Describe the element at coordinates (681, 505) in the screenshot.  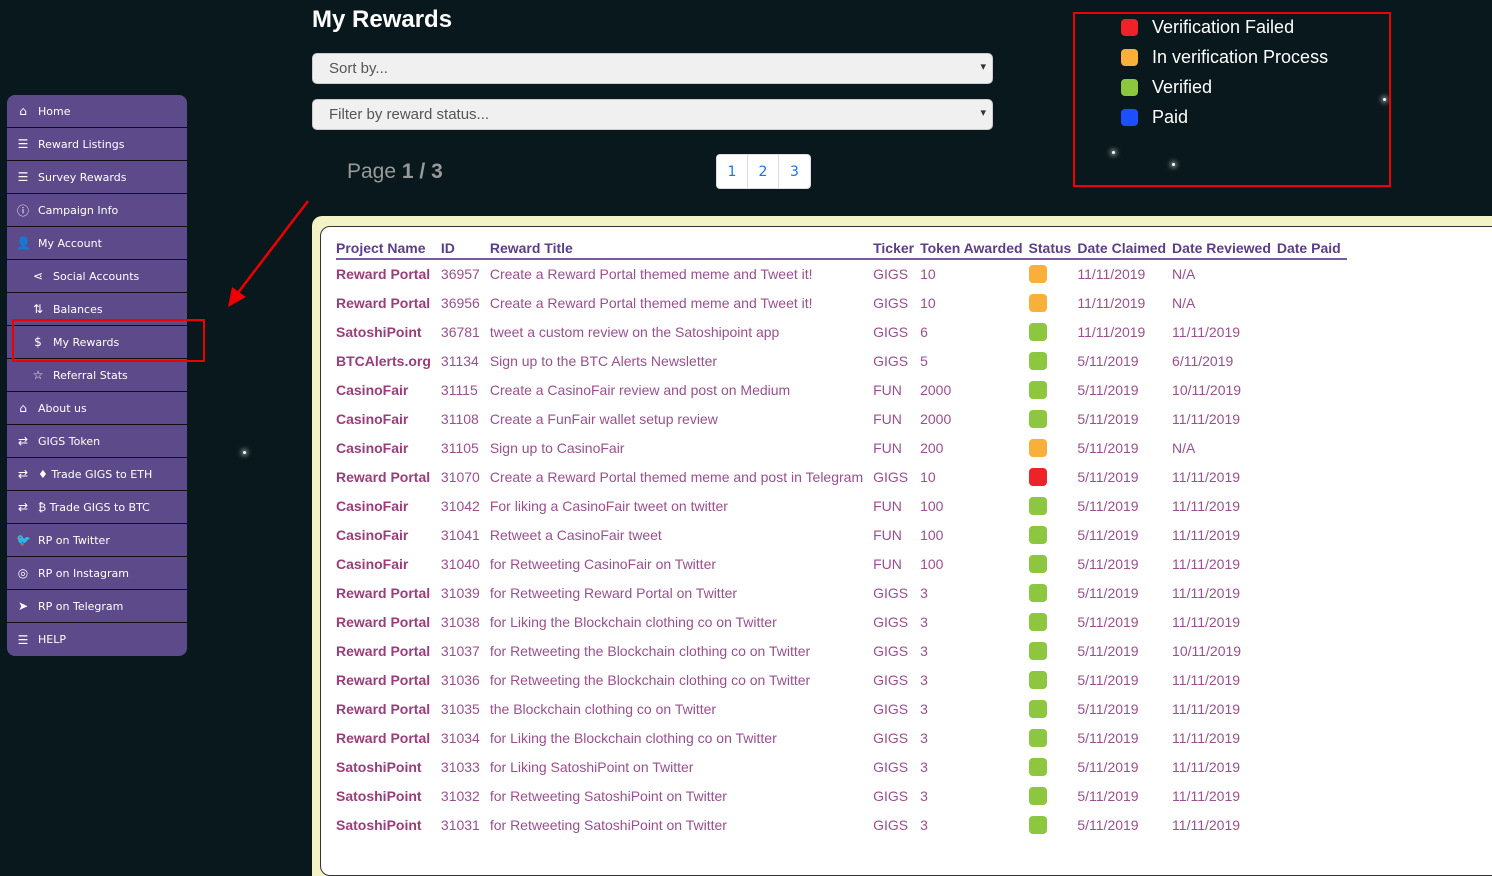
I see `reward-title: For liking a CasinoFair tweet on twitter` at that location.